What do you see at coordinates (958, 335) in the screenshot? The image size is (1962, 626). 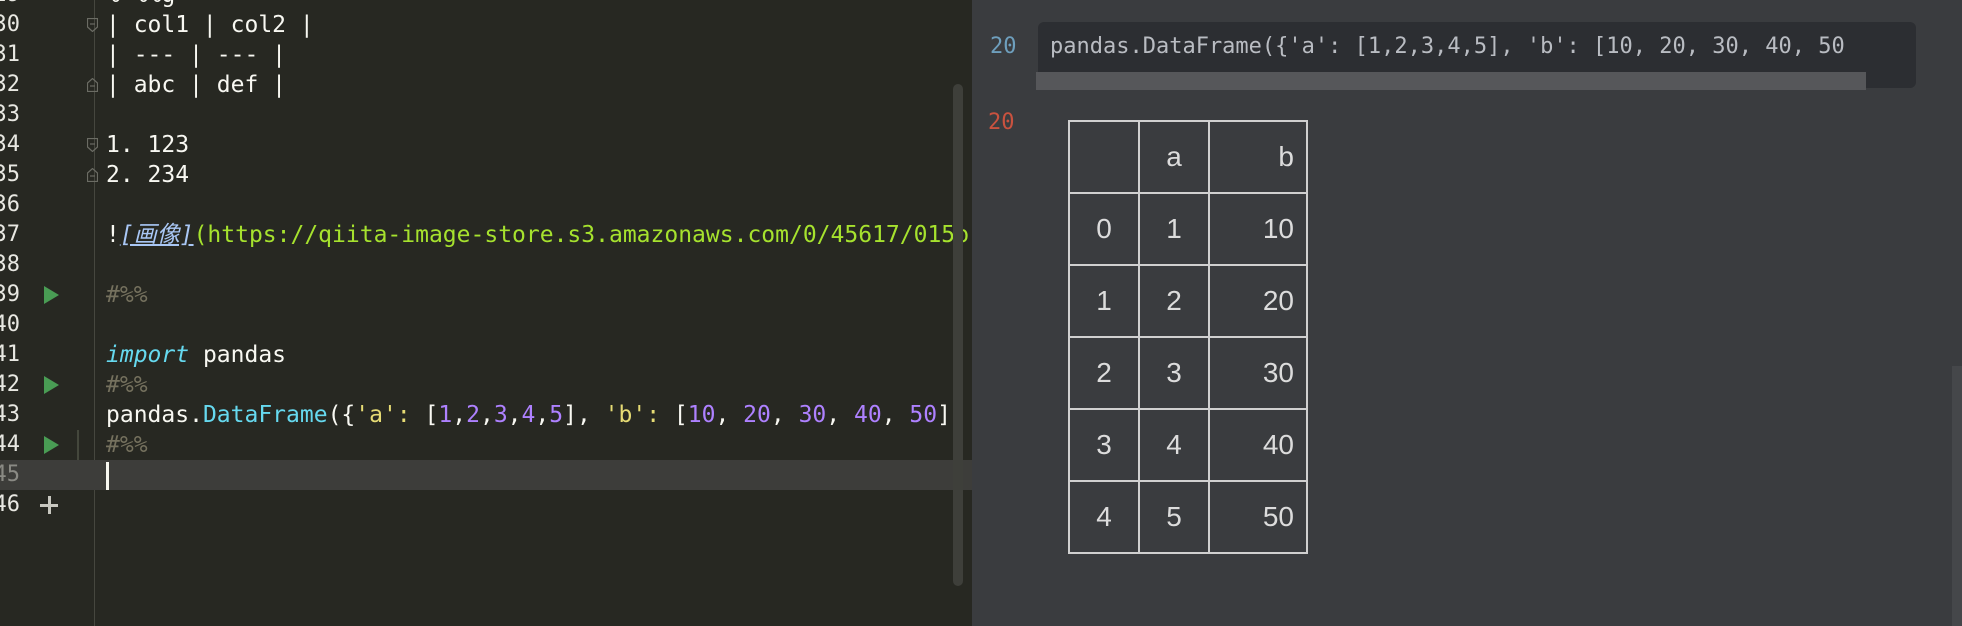 I see `editor-vertical-scrollbar` at bounding box center [958, 335].